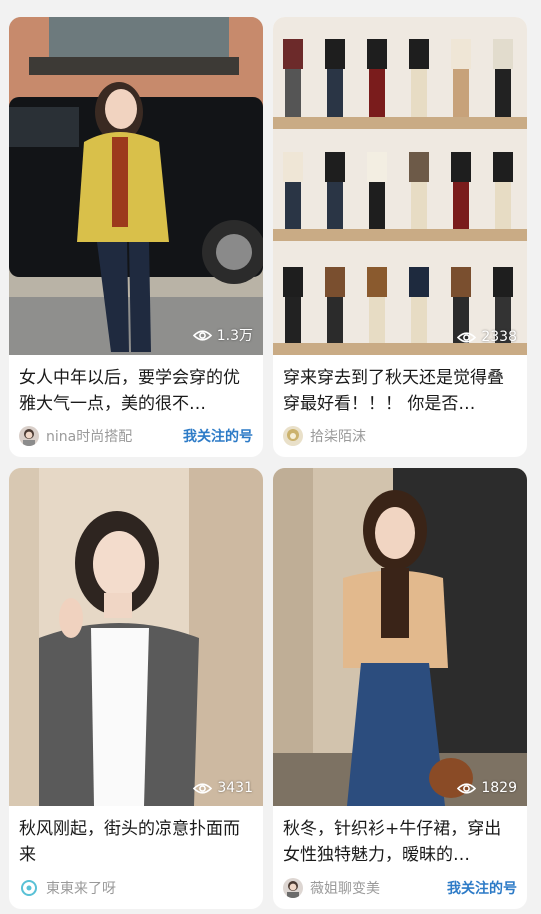 The height and width of the screenshot is (914, 541). Describe the element at coordinates (136, 837) in the screenshot. I see `card-title: 秋风刚起，街头的凉意扑面而来` at that location.